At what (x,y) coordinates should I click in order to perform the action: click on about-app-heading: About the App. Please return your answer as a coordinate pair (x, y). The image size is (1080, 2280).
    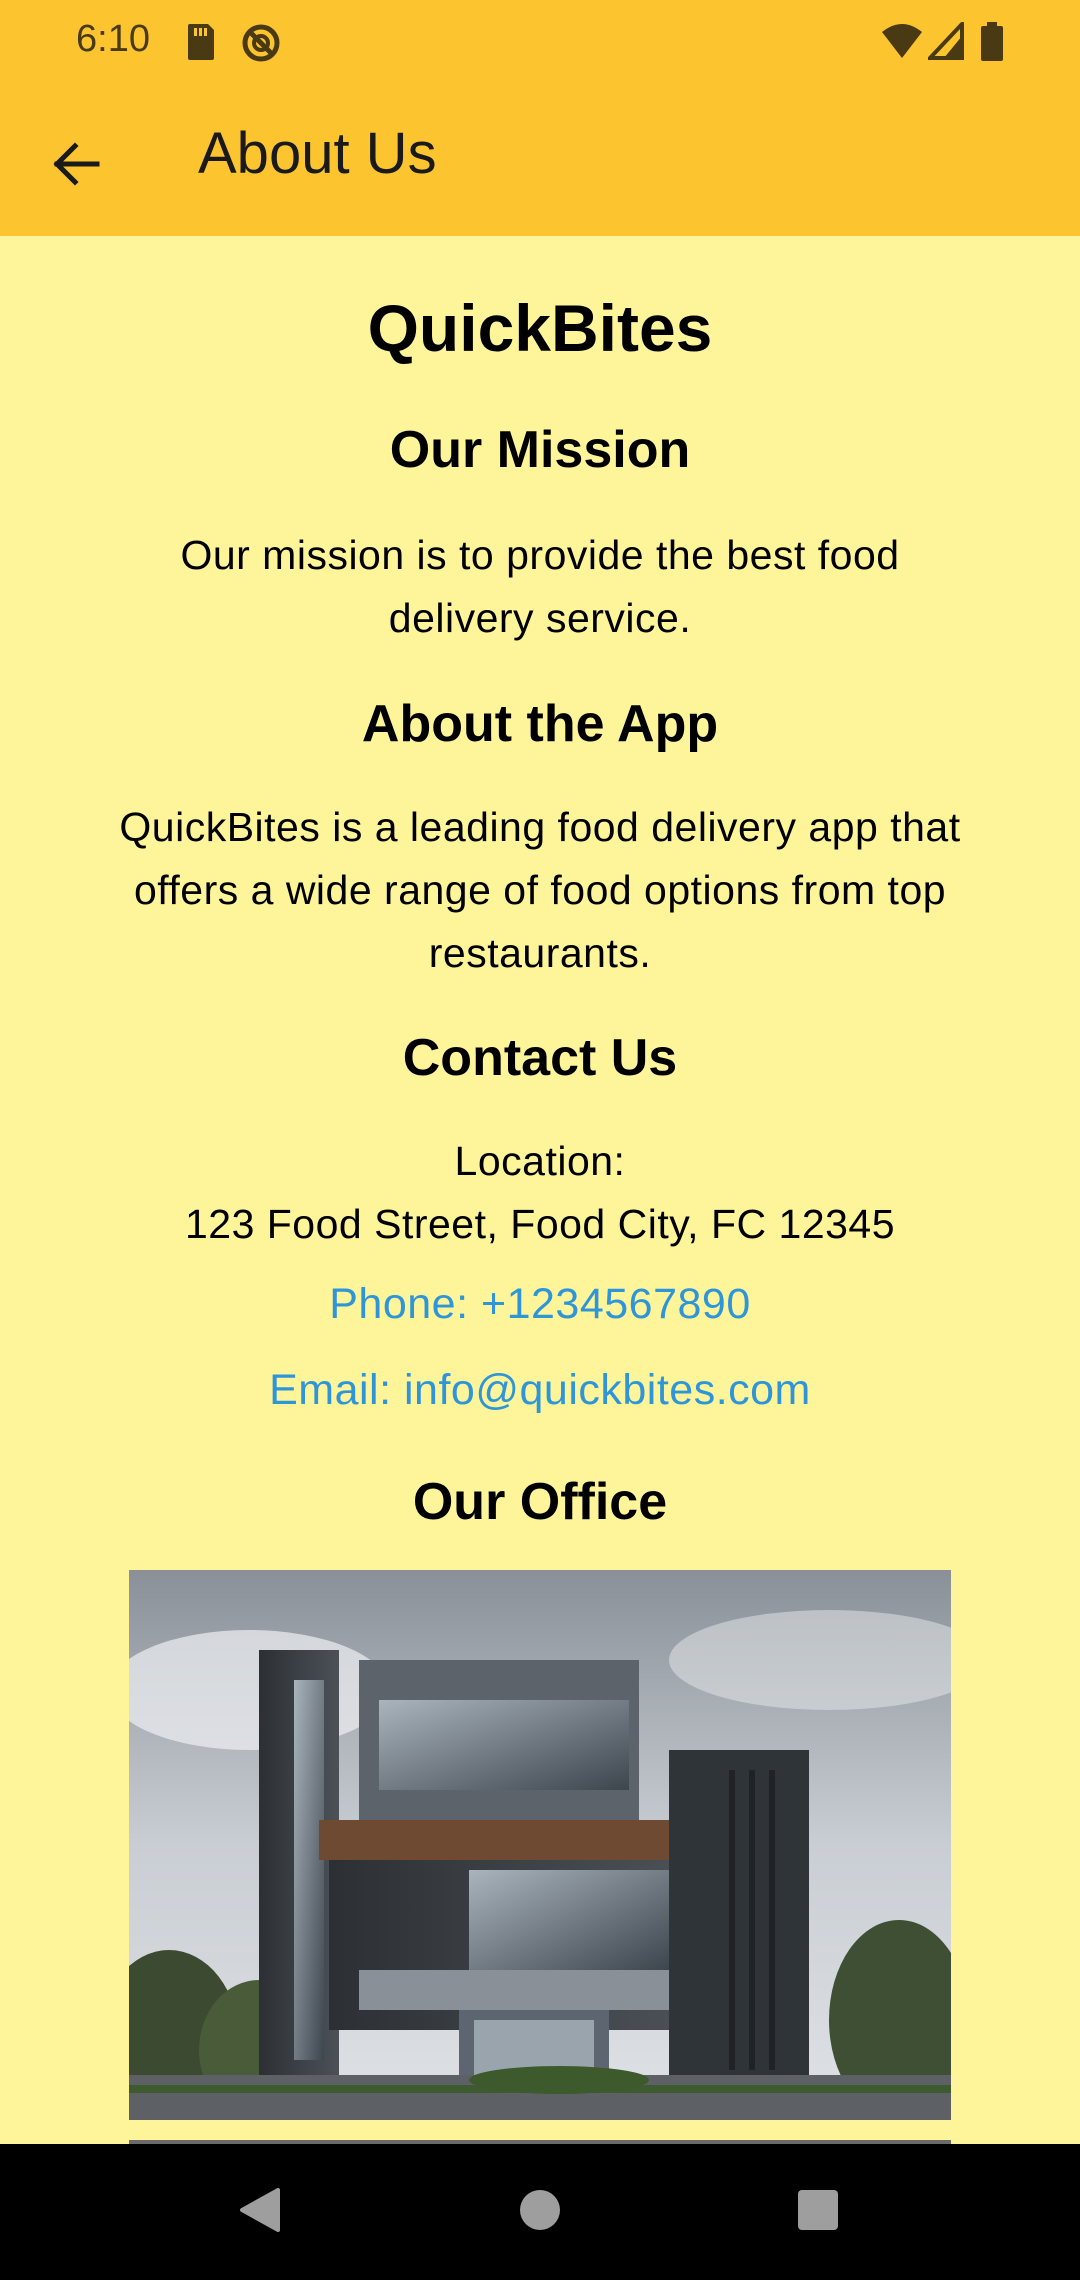
    Looking at the image, I should click on (540, 724).